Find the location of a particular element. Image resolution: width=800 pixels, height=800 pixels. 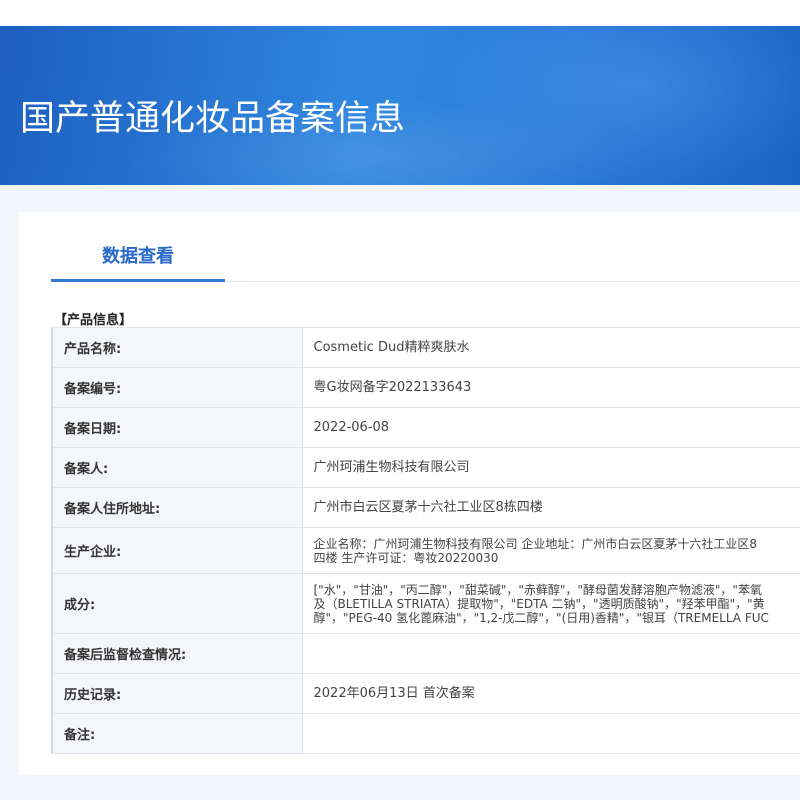

field-label: 备案日期: is located at coordinates (177, 427).